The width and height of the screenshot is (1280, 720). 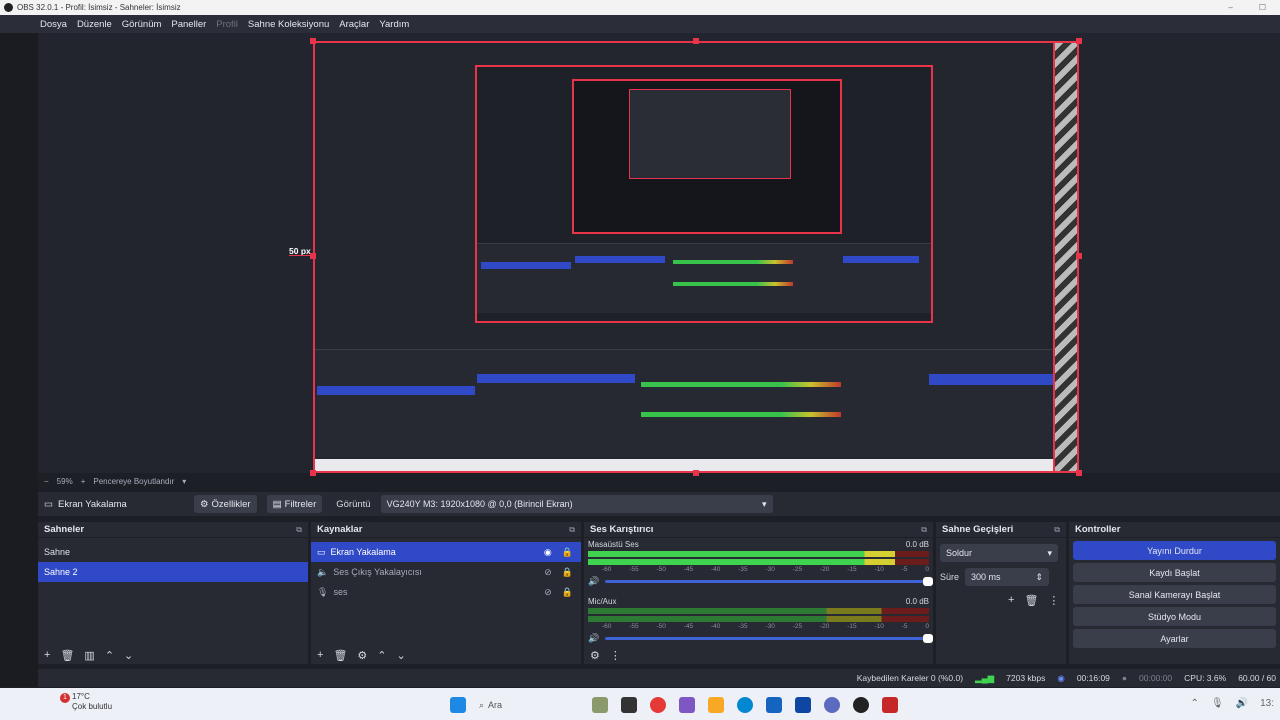 What do you see at coordinates (629, 705) in the screenshot?
I see `task-view-icon` at bounding box center [629, 705].